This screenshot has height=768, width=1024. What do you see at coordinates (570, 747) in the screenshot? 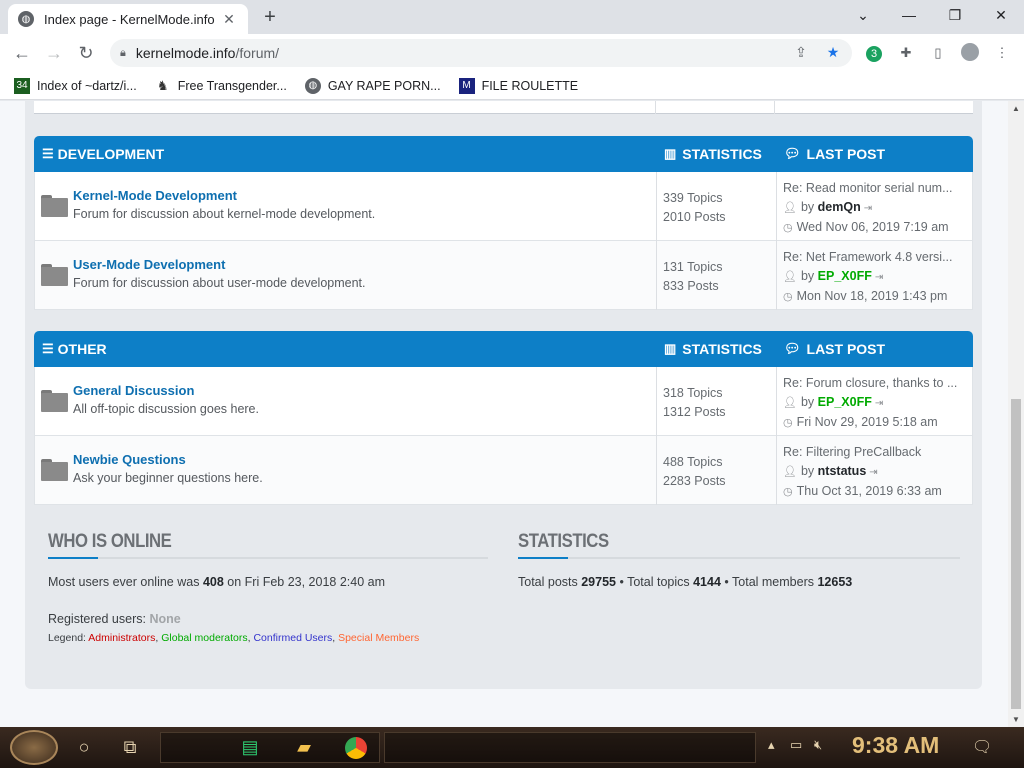
I see `taskbar-empty-area` at bounding box center [570, 747].